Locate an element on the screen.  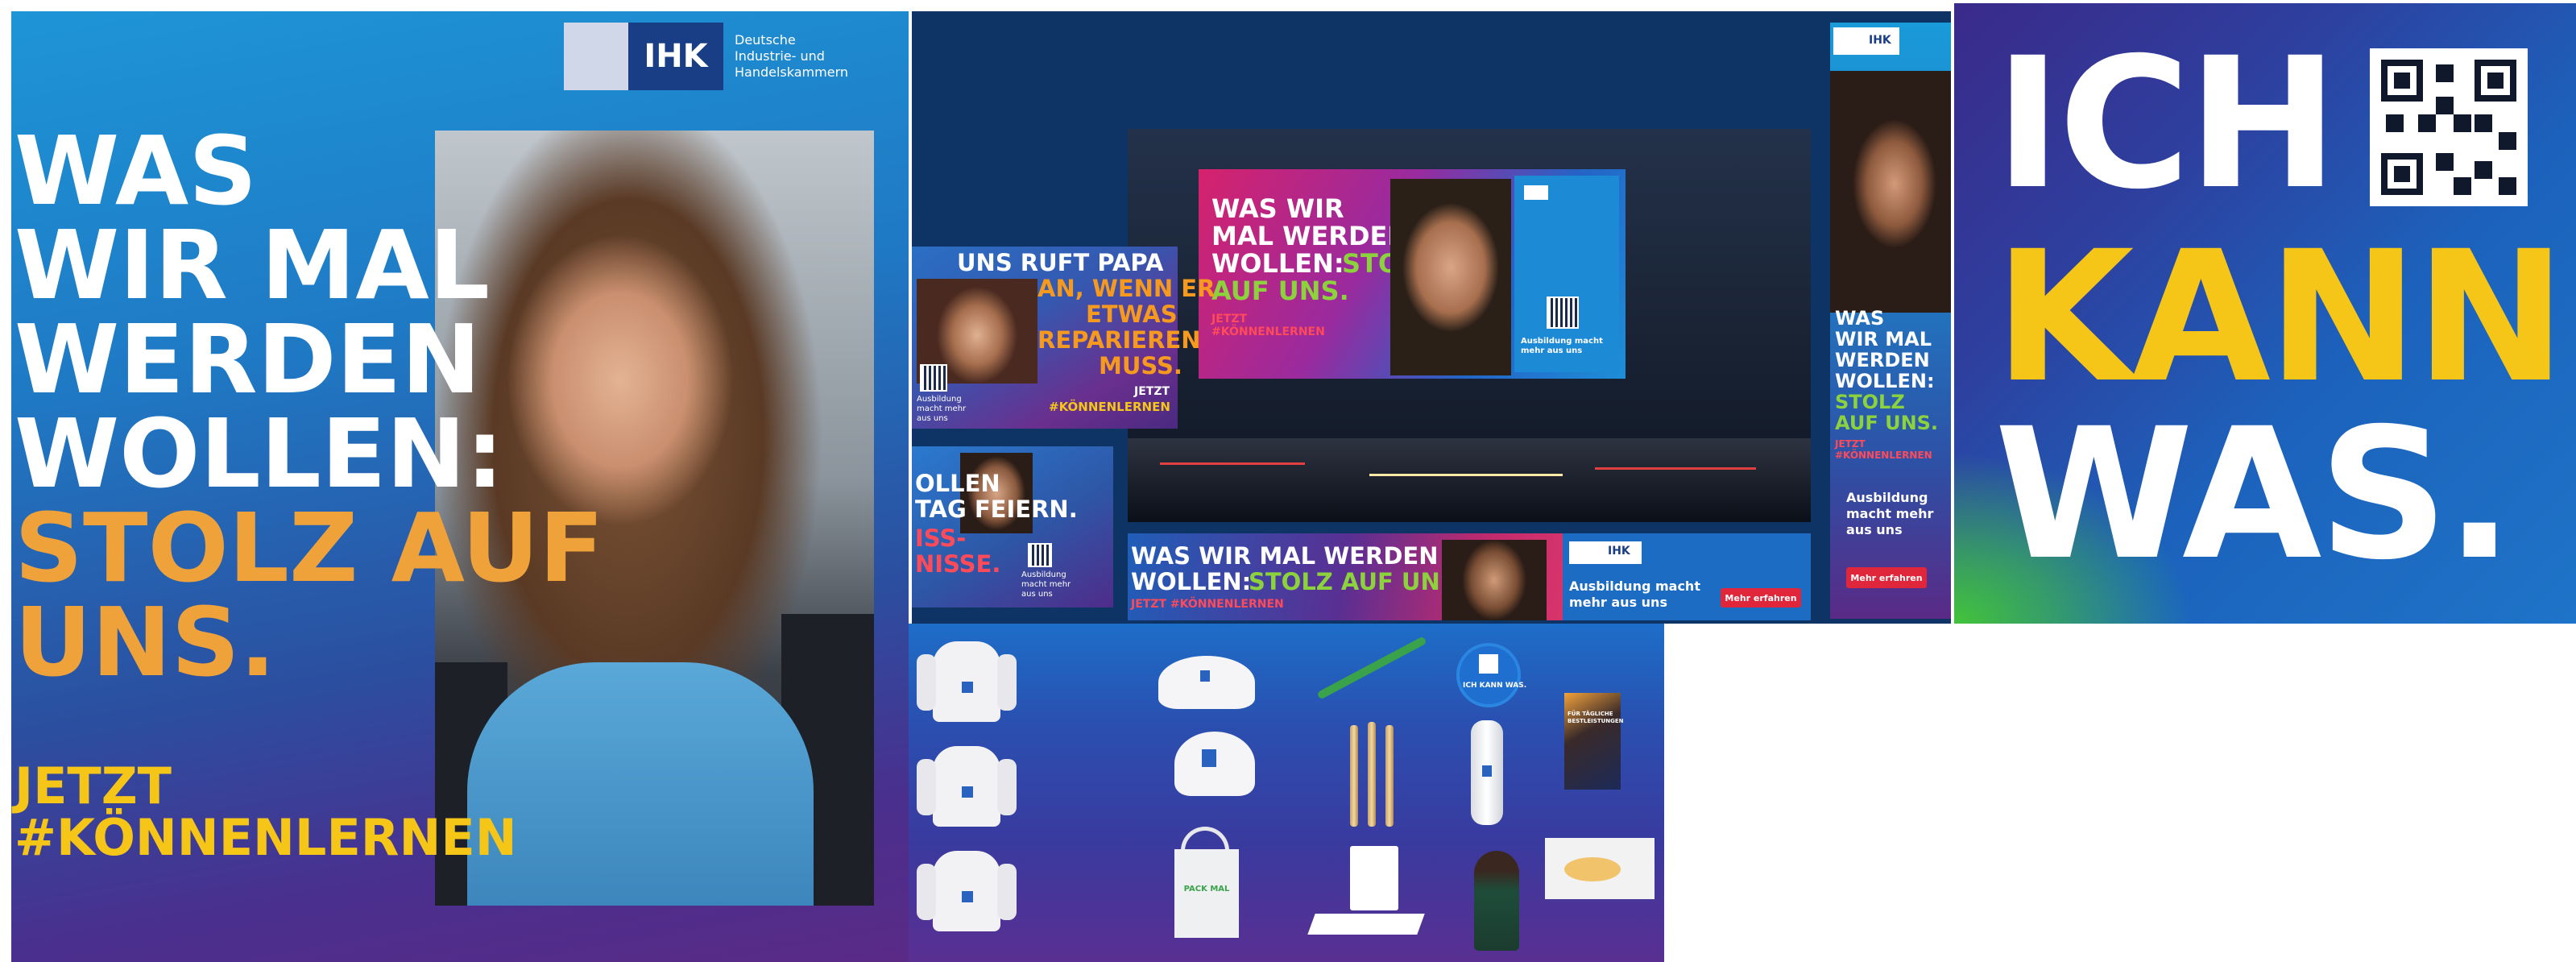
cta-hashtag: #KÖNNENLERNEN is located at coordinates (265, 837).